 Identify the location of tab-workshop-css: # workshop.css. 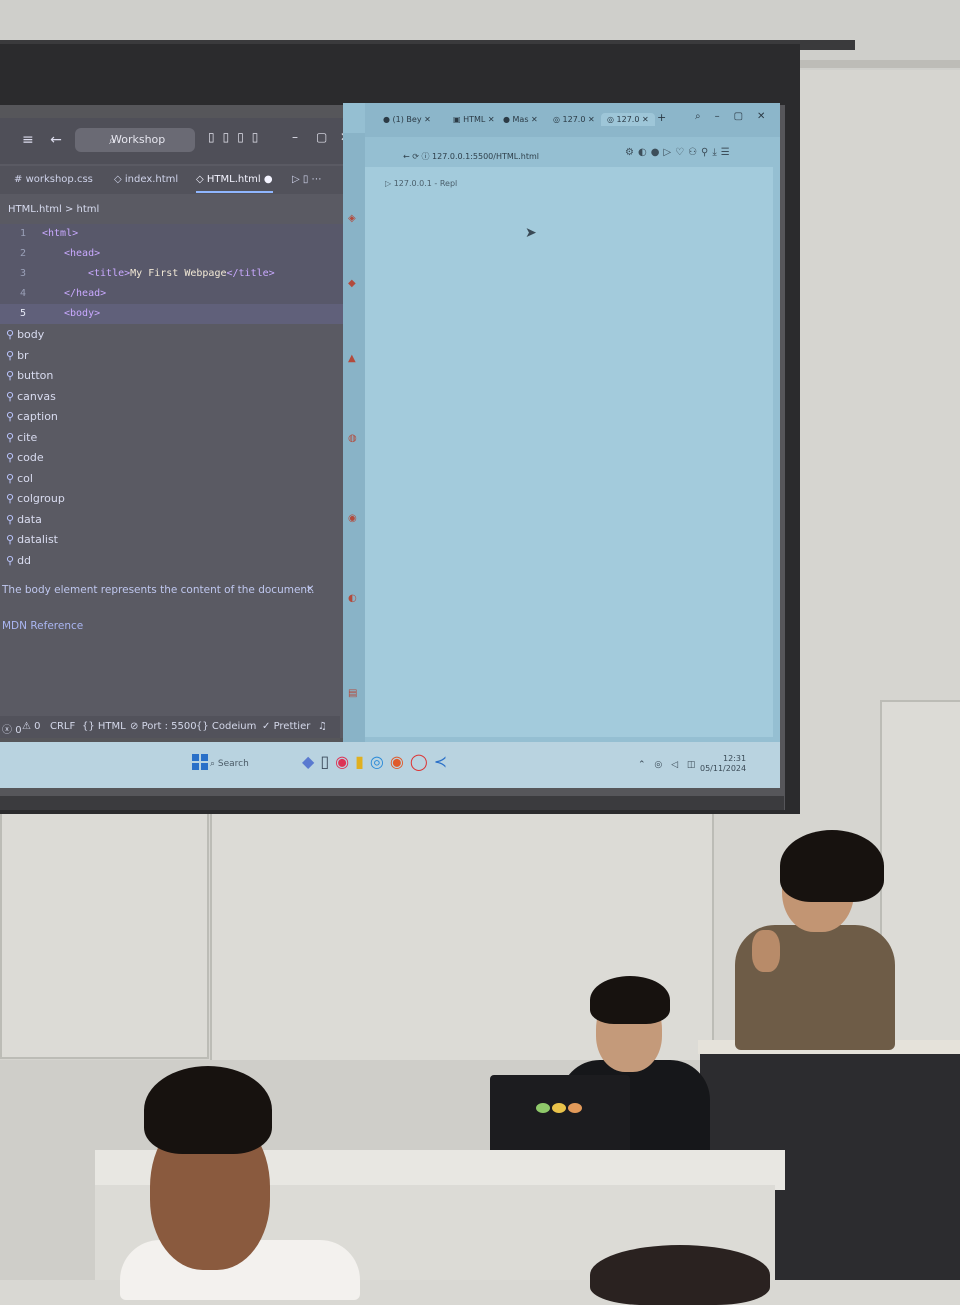
(53, 179).